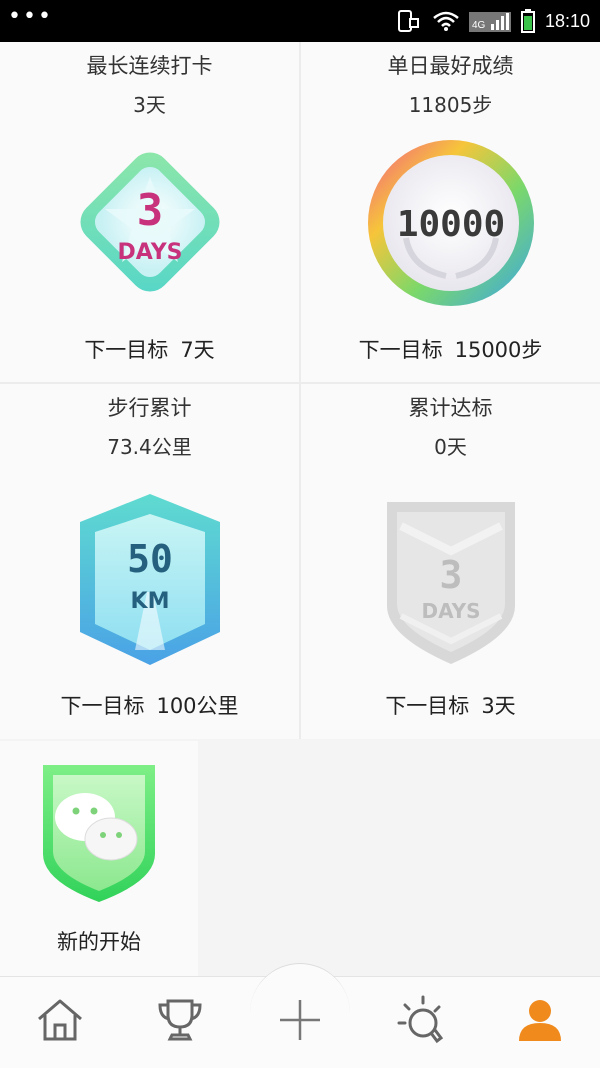 This screenshot has height=1068, width=600. Describe the element at coordinates (300, 383) in the screenshot. I see `grid-divider-horizontal` at that location.